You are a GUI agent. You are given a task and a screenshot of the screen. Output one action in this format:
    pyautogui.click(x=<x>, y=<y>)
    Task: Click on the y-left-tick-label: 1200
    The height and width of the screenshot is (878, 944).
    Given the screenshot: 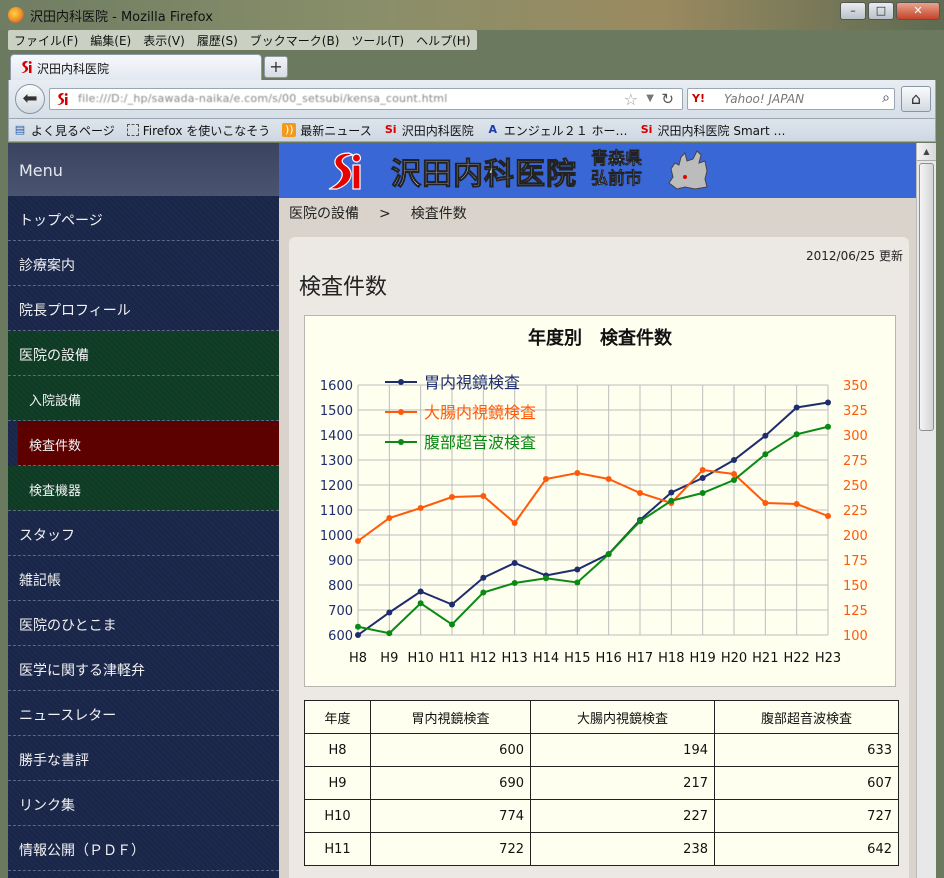 What is the action you would take?
    pyautogui.click(x=336, y=486)
    